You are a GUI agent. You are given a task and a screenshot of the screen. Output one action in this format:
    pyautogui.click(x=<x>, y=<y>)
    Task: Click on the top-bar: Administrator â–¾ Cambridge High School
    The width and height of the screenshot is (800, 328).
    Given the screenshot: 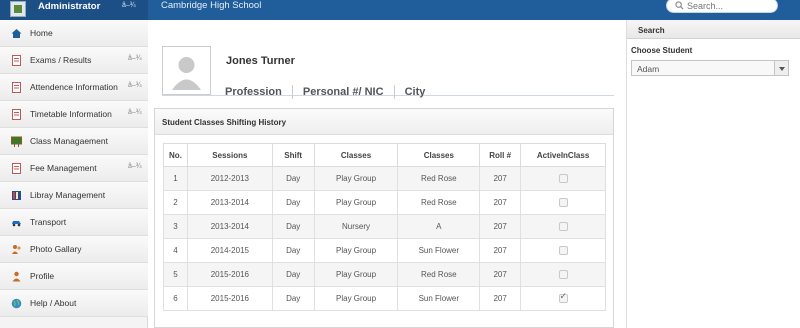 What is the action you would take?
    pyautogui.click(x=400, y=10)
    